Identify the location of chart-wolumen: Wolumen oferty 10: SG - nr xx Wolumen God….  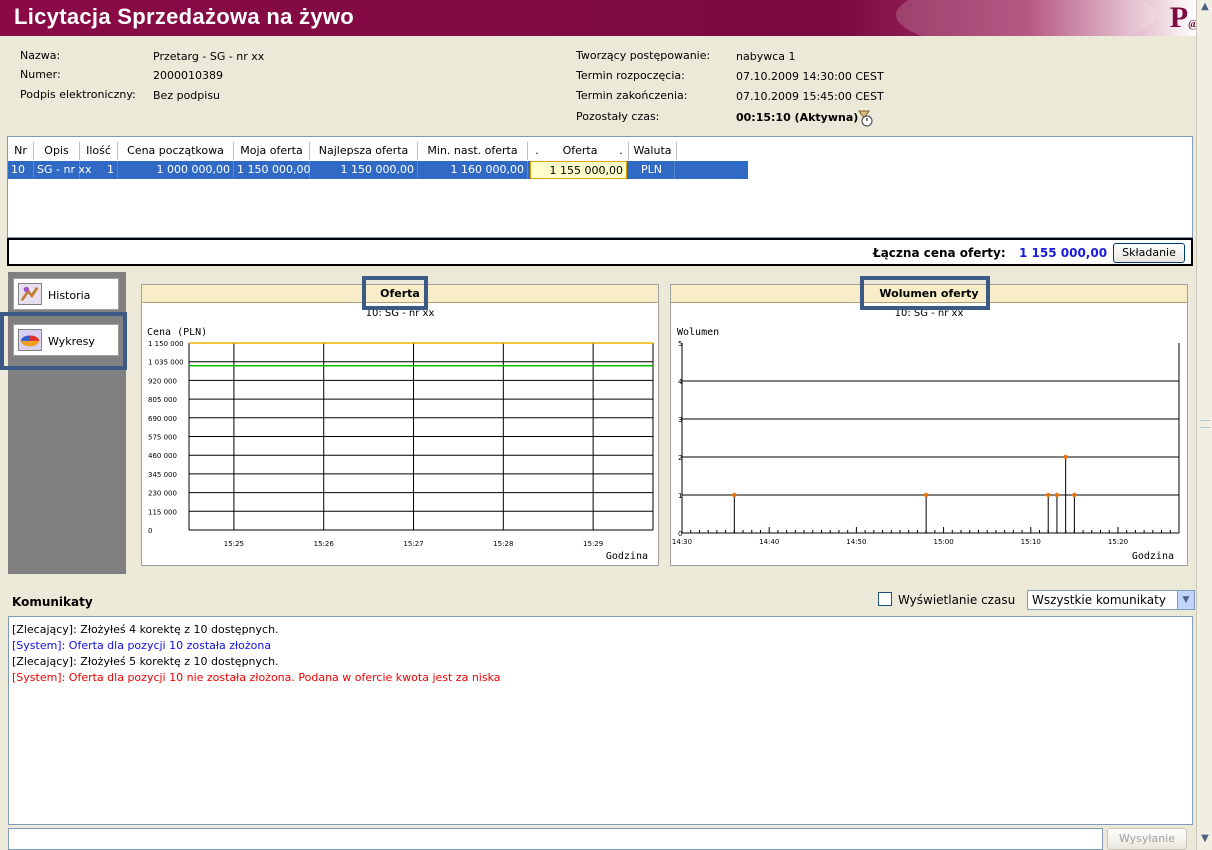
(929, 425).